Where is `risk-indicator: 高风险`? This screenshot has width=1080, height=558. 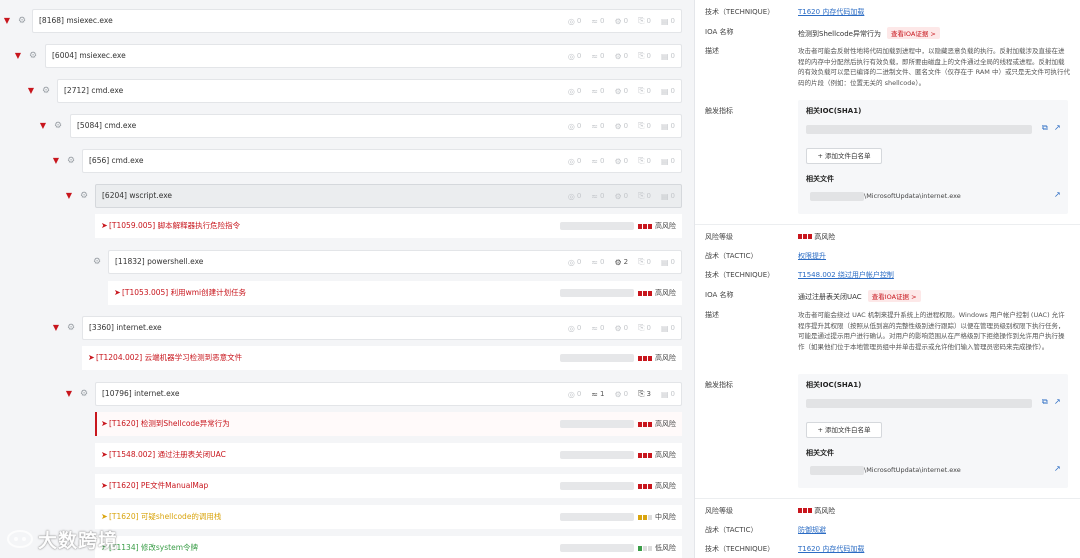
risk-indicator: 高风险 is located at coordinates (657, 424).